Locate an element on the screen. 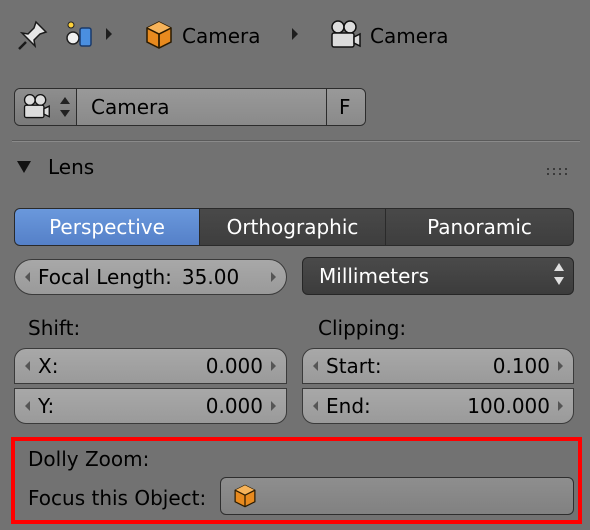  camera-datablock-selector: Camera F is located at coordinates (190, 107).